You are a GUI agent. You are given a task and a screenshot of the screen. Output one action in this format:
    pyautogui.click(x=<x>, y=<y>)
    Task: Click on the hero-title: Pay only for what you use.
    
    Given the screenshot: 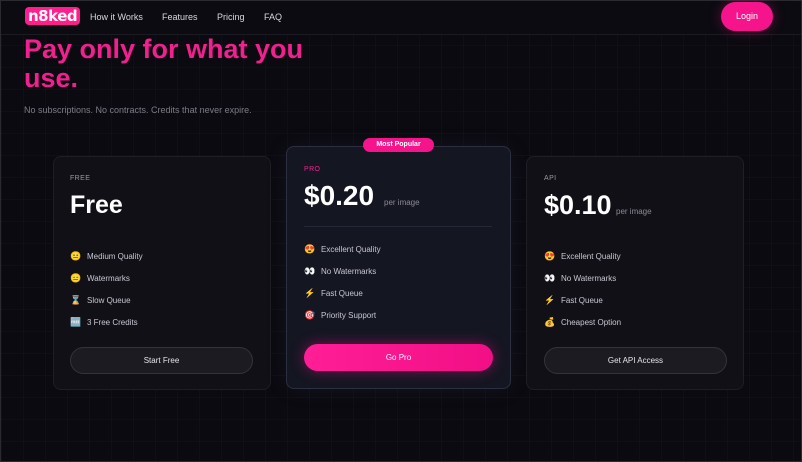 What is the action you would take?
    pyautogui.click(x=164, y=63)
    